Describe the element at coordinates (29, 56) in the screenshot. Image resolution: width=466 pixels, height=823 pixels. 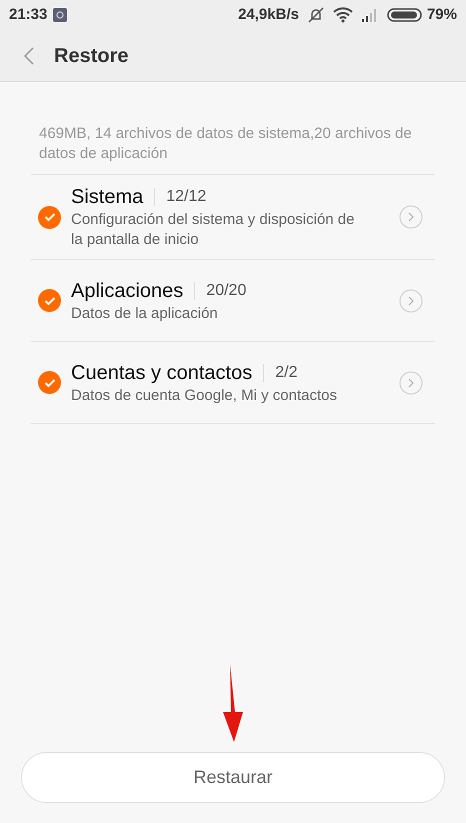
I see `back-icon` at that location.